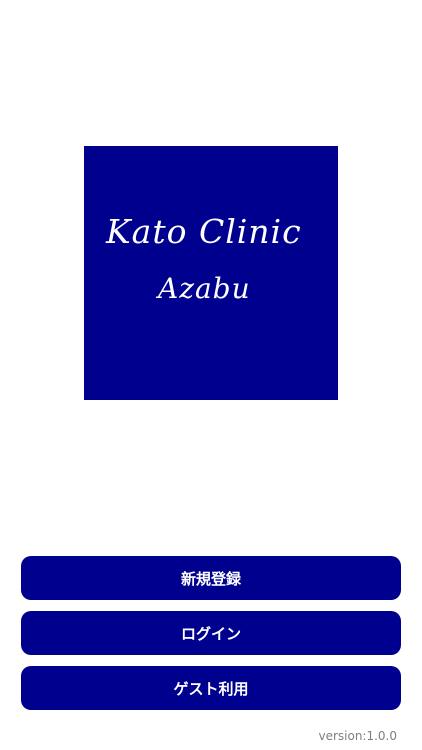  Describe the element at coordinates (204, 231) in the screenshot. I see `logo-clinic-name: Kato Clinic` at that location.